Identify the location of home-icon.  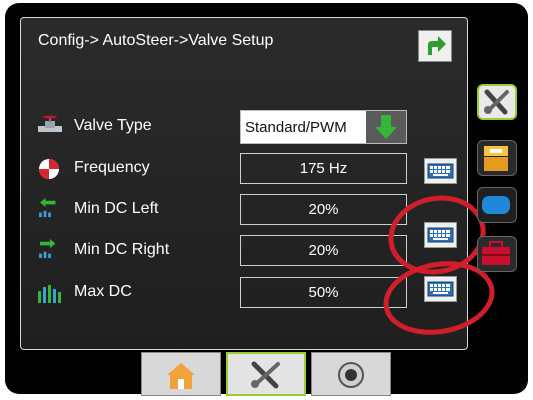
(181, 376).